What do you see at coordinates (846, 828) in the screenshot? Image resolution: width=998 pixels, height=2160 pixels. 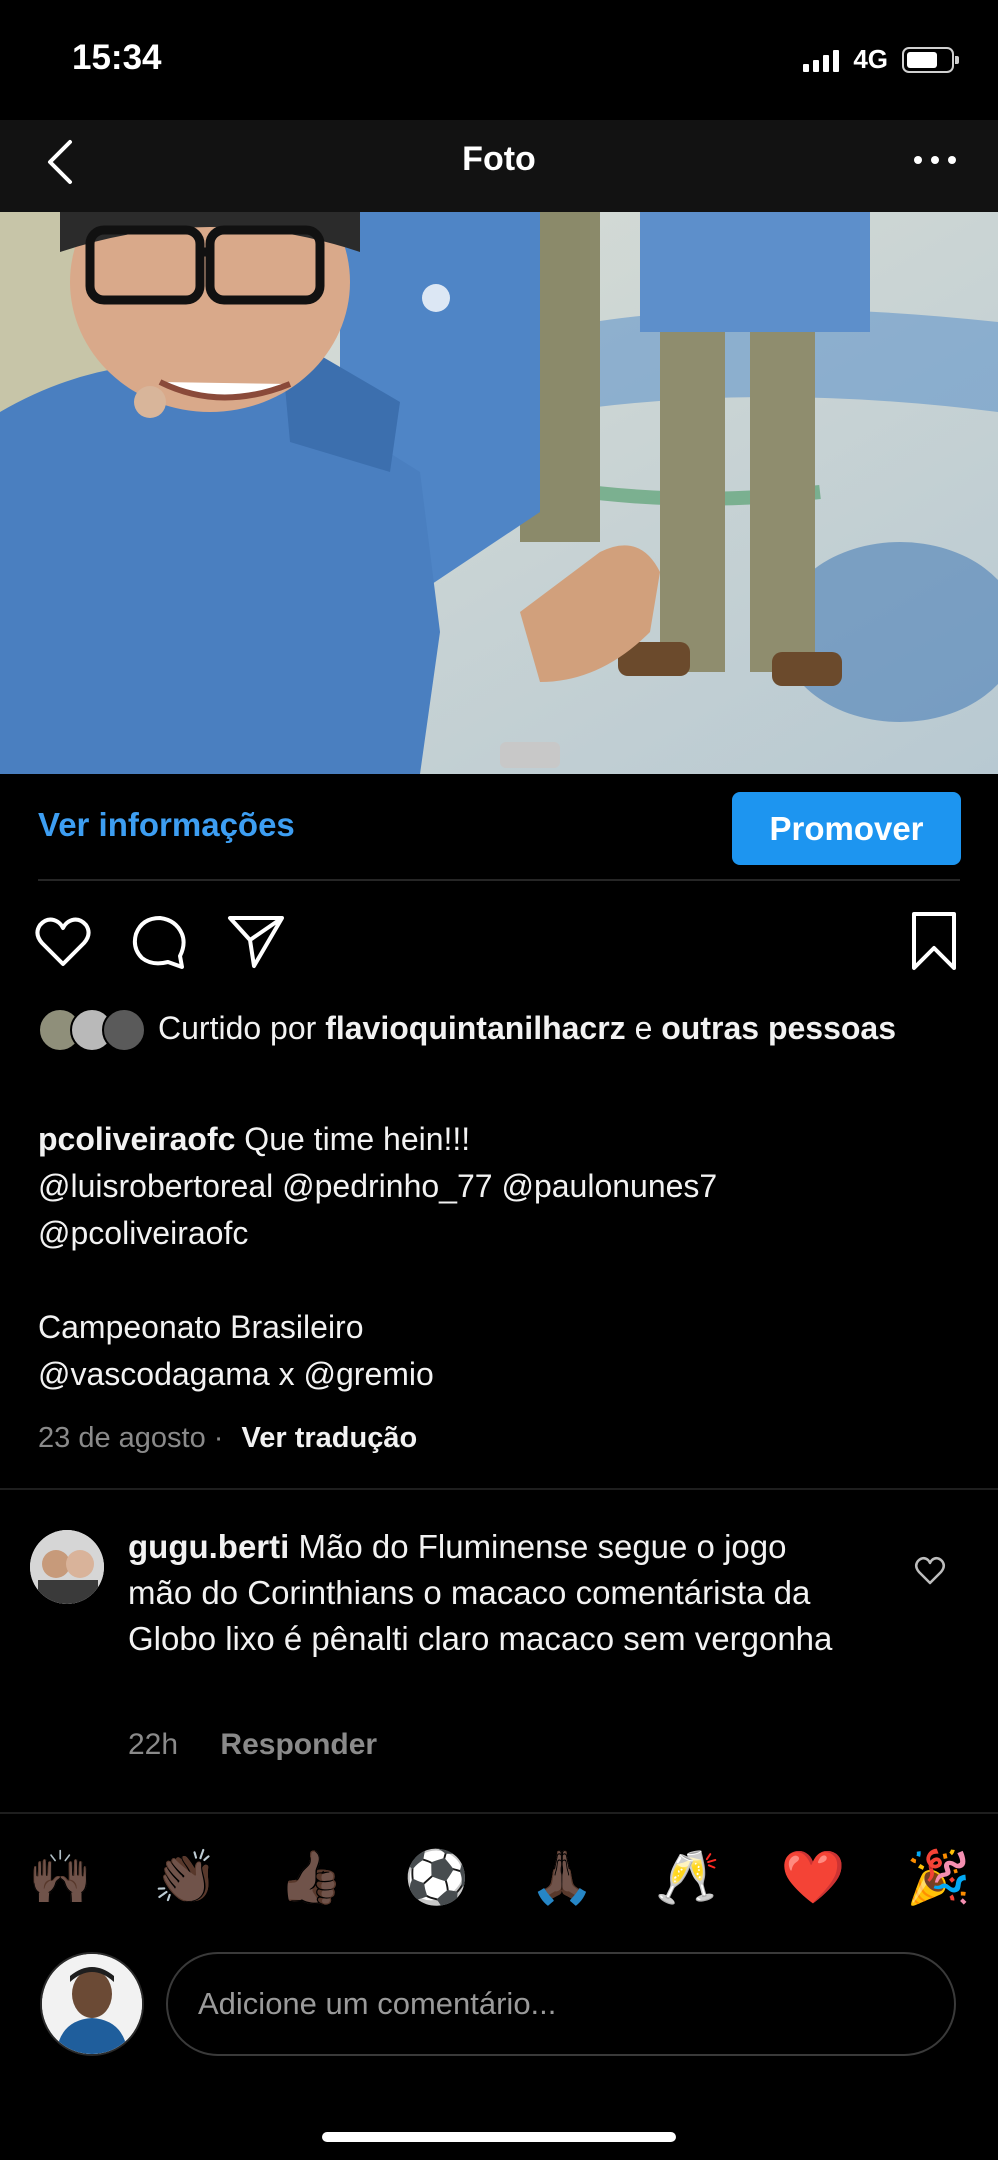 I see `promote-button: Promover` at bounding box center [846, 828].